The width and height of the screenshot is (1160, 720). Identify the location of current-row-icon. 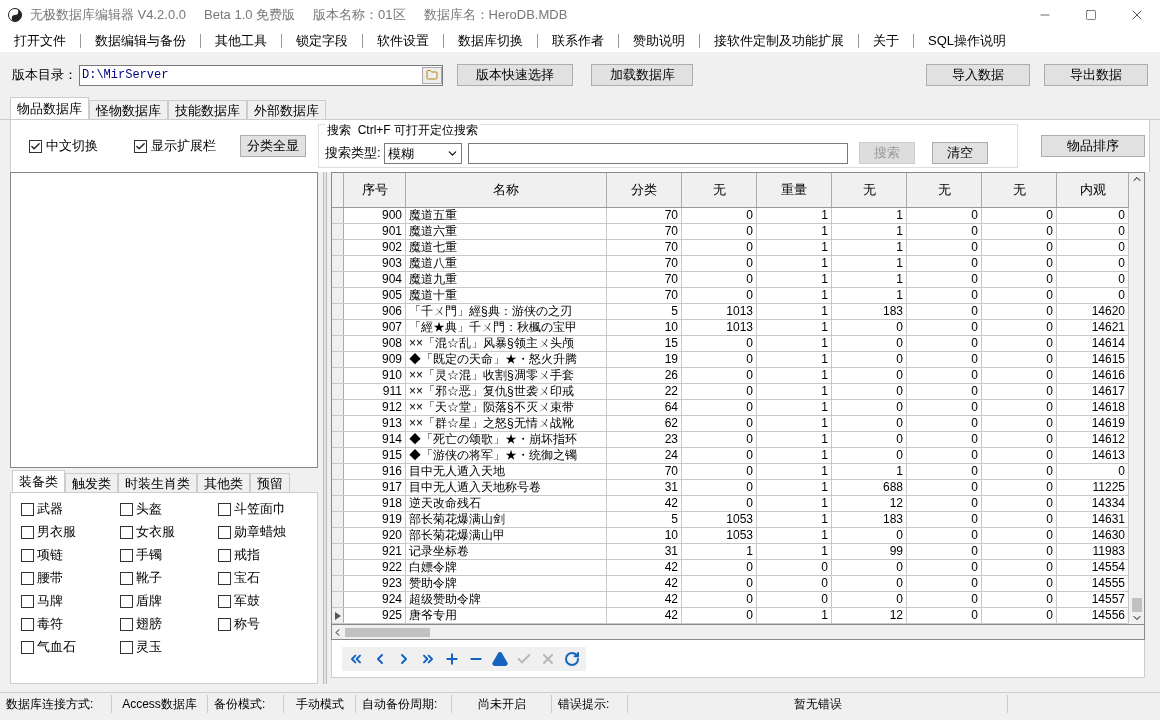
(337, 615).